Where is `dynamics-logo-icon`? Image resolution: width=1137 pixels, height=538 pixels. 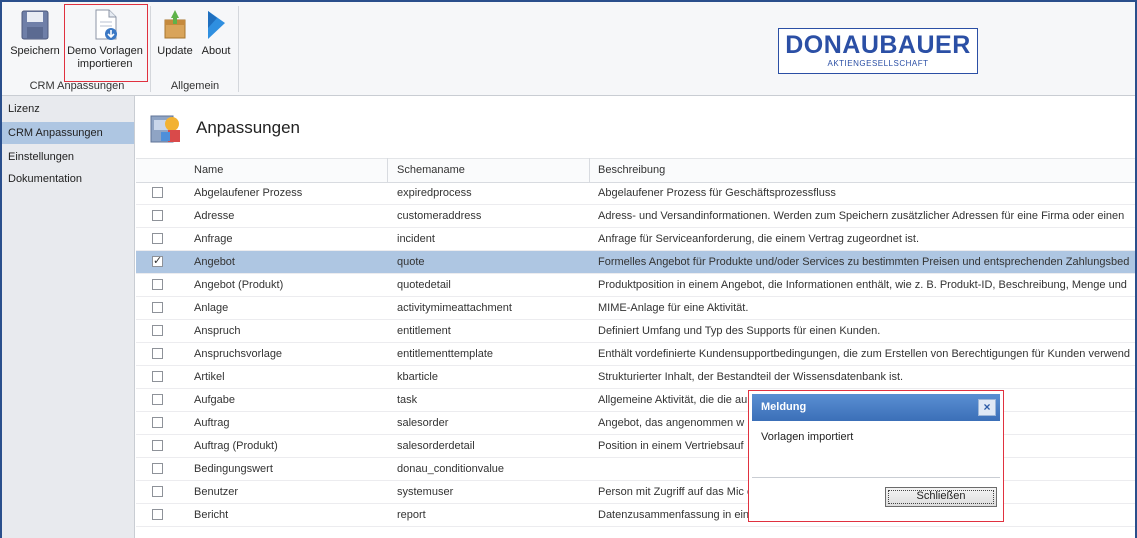 dynamics-logo-icon is located at coordinates (216, 25).